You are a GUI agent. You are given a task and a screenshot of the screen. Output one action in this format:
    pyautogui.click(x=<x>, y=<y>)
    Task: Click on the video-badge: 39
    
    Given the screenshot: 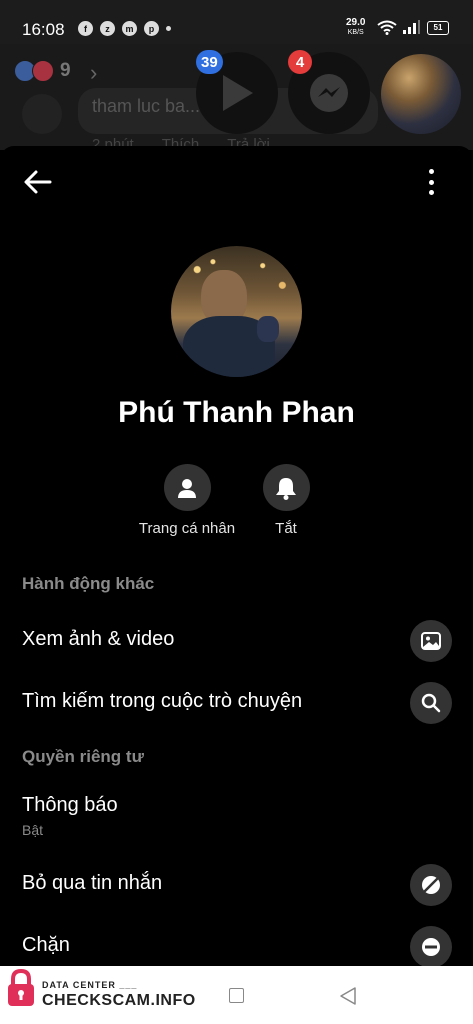 What is the action you would take?
    pyautogui.click(x=209, y=62)
    